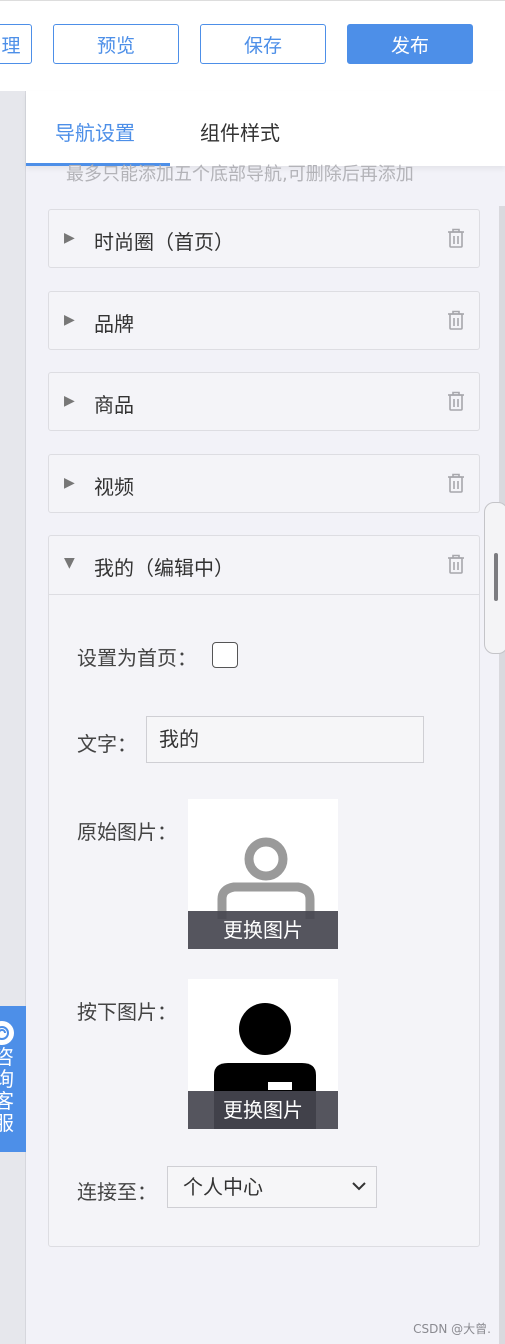  Describe the element at coordinates (127, 832) in the screenshot. I see `original-image-label: 原始图片：` at that location.